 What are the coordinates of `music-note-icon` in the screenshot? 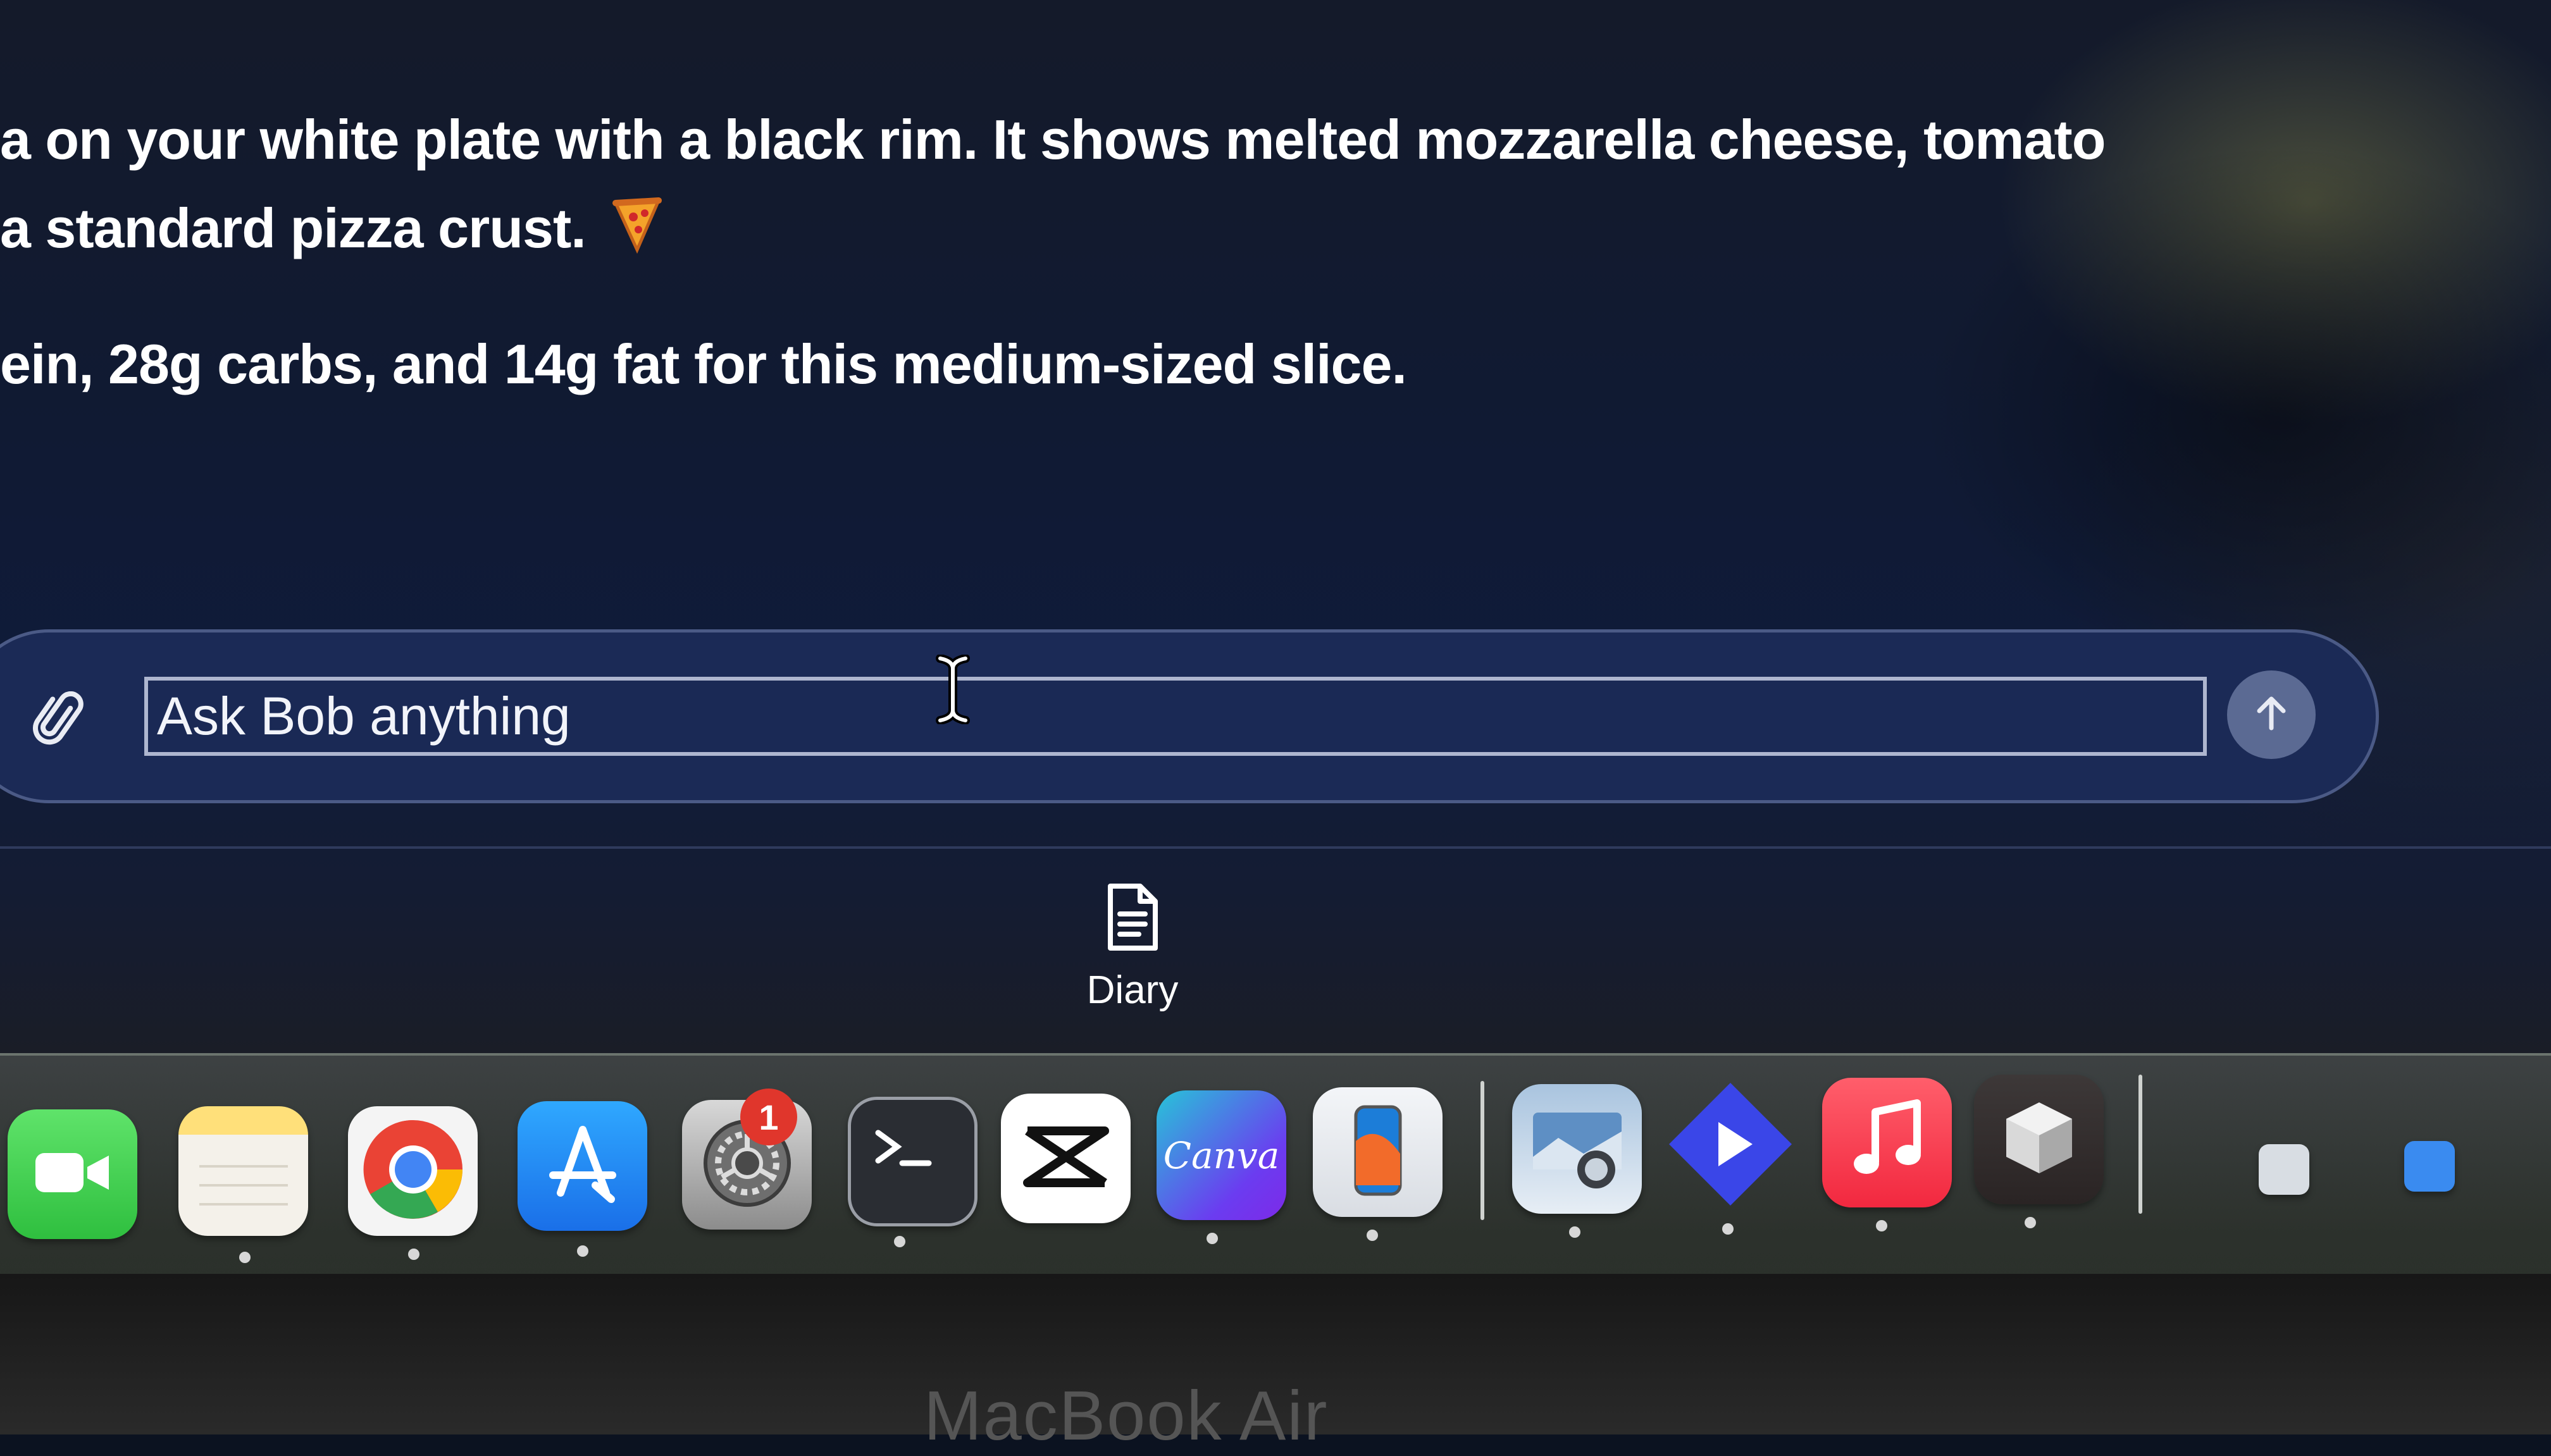 It's located at (1887, 1142).